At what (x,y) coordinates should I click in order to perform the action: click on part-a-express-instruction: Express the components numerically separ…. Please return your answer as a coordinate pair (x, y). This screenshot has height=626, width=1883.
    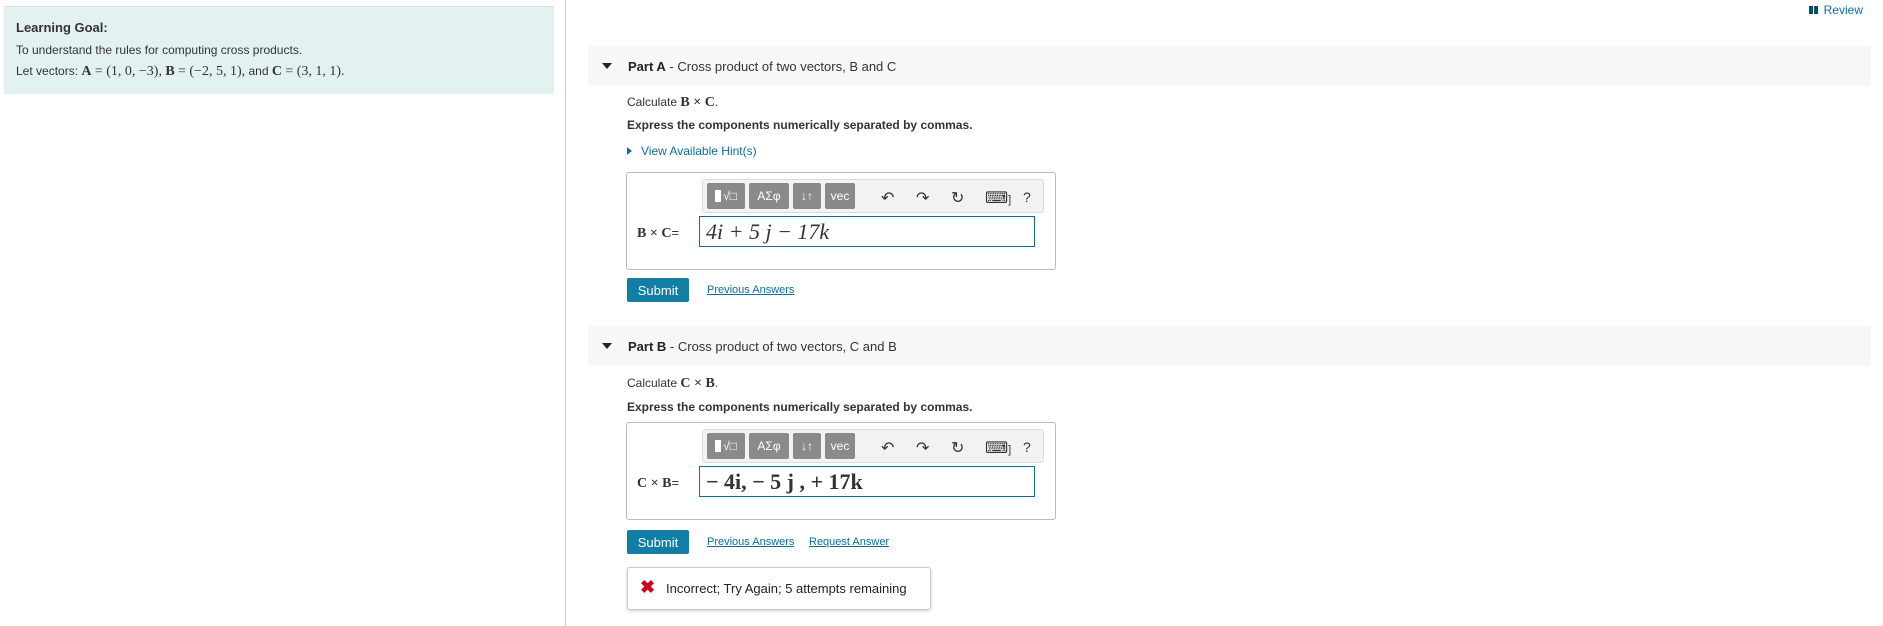
    Looking at the image, I should click on (800, 125).